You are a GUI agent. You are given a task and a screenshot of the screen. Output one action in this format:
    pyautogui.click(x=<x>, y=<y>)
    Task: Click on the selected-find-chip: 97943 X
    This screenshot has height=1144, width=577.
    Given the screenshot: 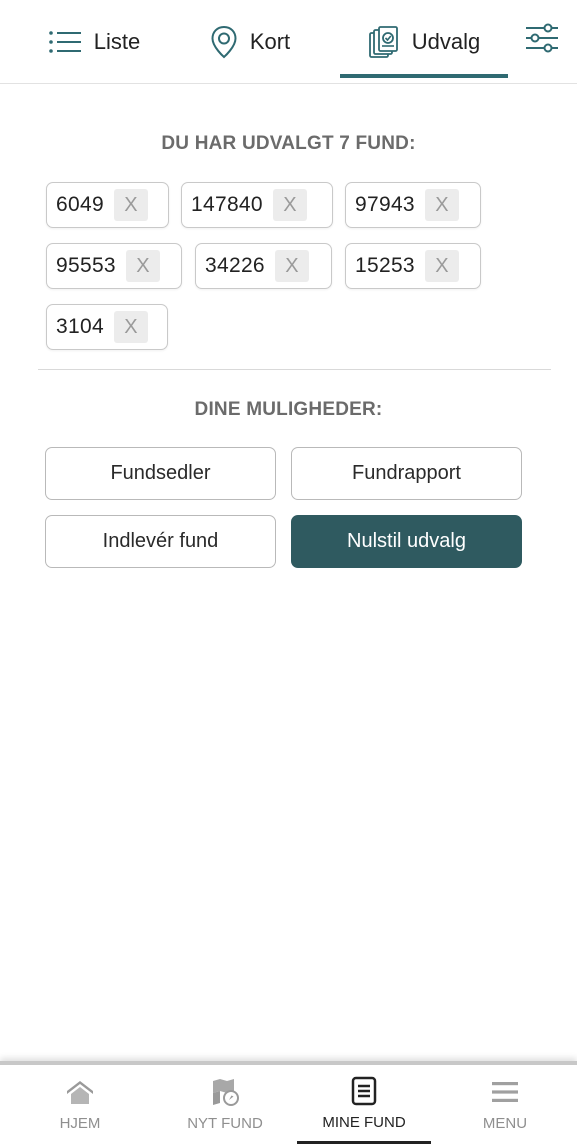 What is the action you would take?
    pyautogui.click(x=413, y=205)
    